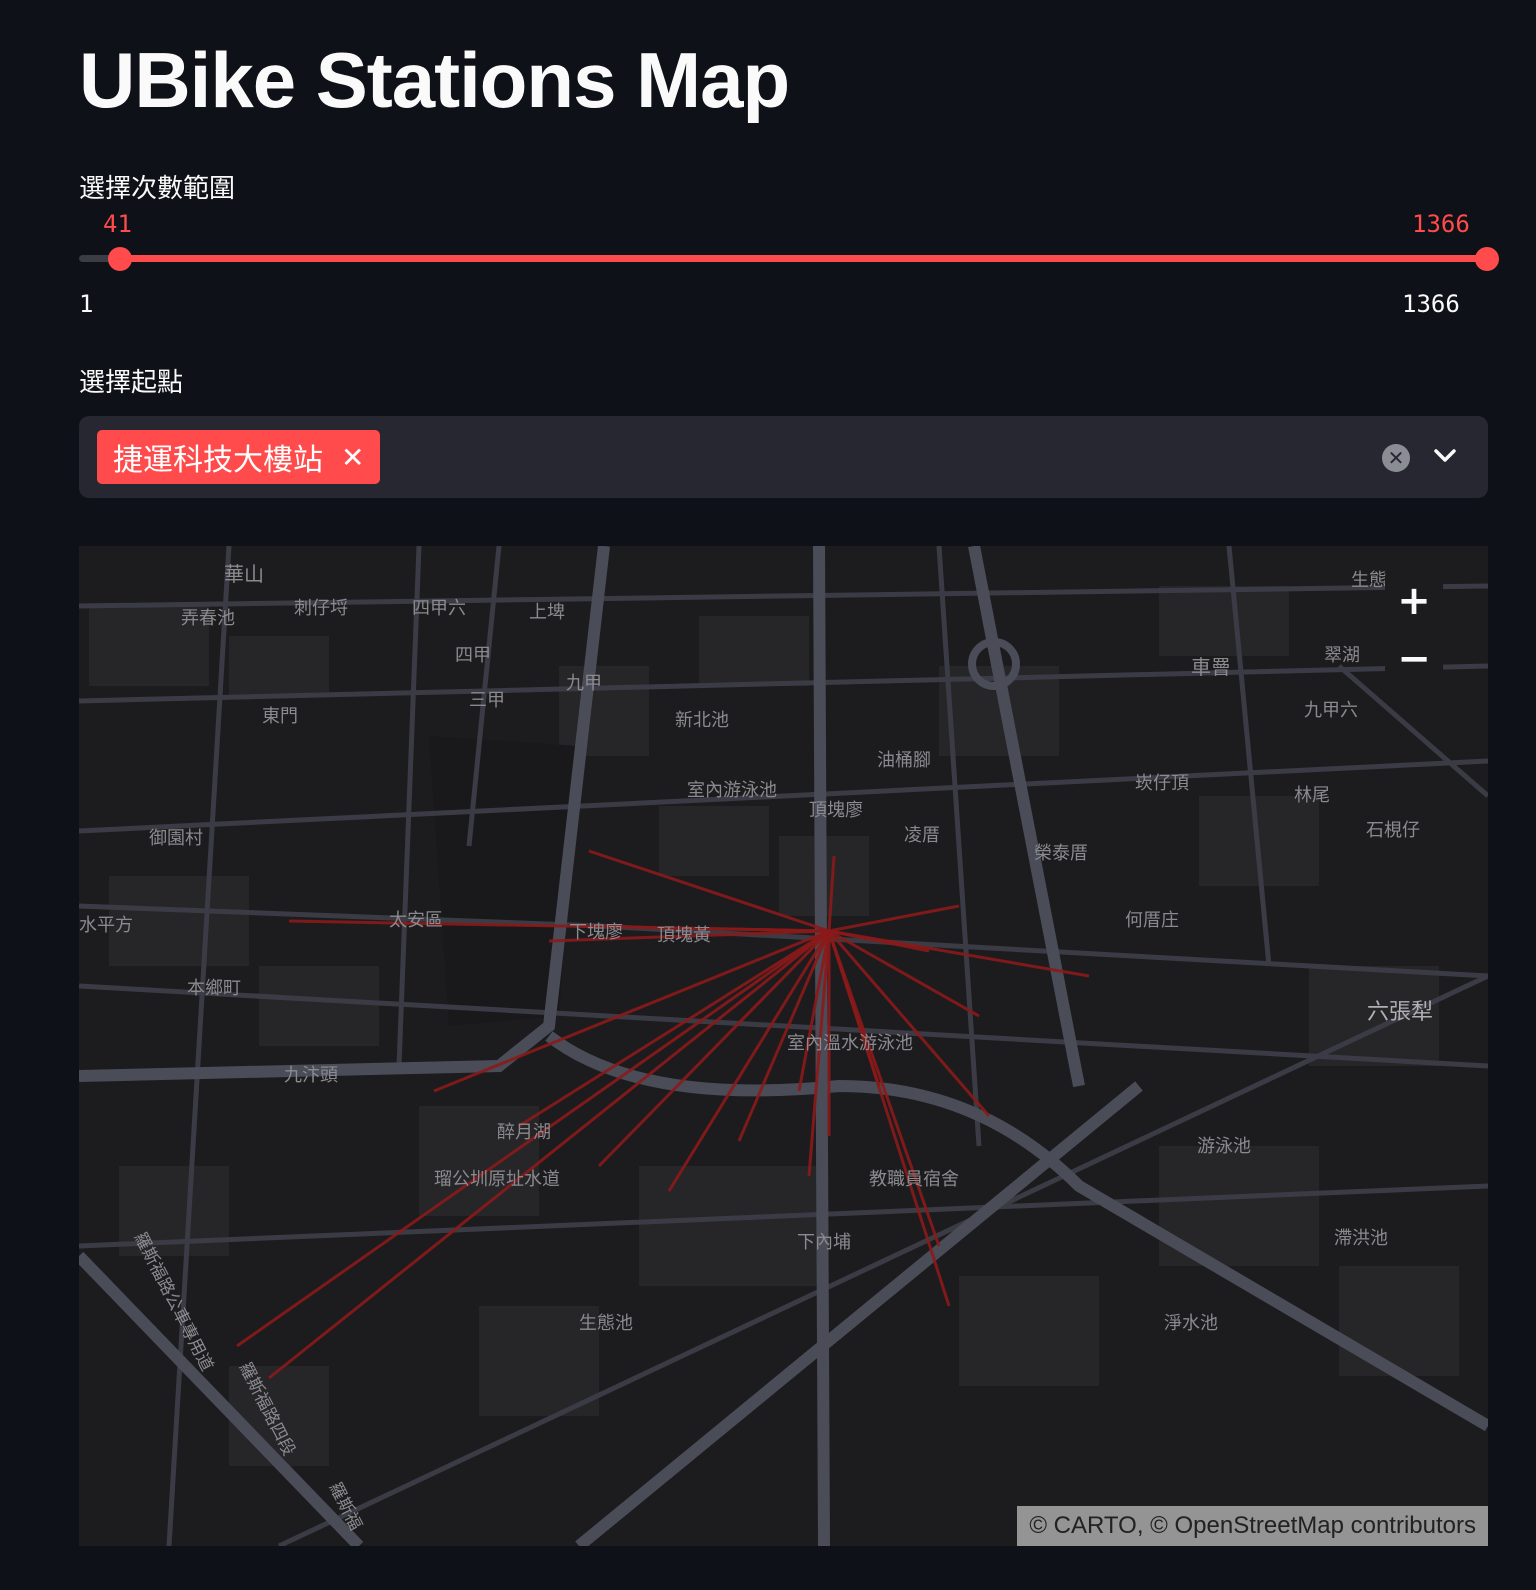 This screenshot has height=1590, width=1536. Describe the element at coordinates (487, 700) in the screenshot. I see `svg-text: 三甲` at that location.